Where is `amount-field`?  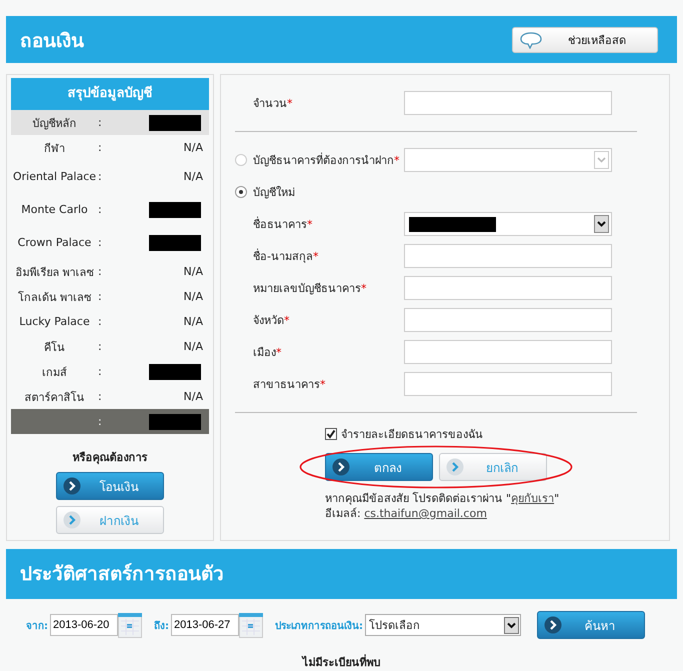
amount-field is located at coordinates (508, 103).